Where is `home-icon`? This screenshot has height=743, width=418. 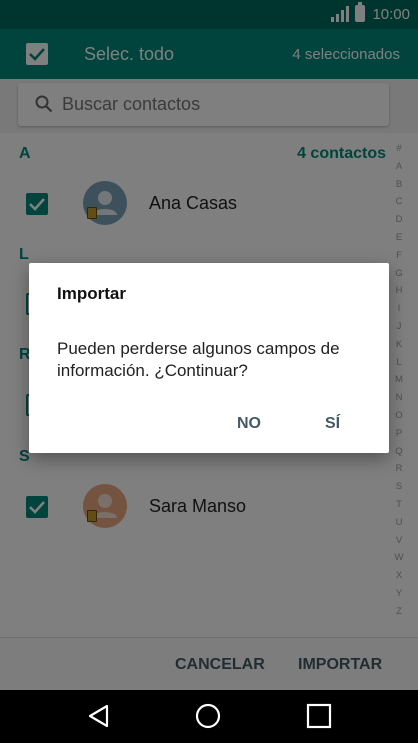 home-icon is located at coordinates (208, 716).